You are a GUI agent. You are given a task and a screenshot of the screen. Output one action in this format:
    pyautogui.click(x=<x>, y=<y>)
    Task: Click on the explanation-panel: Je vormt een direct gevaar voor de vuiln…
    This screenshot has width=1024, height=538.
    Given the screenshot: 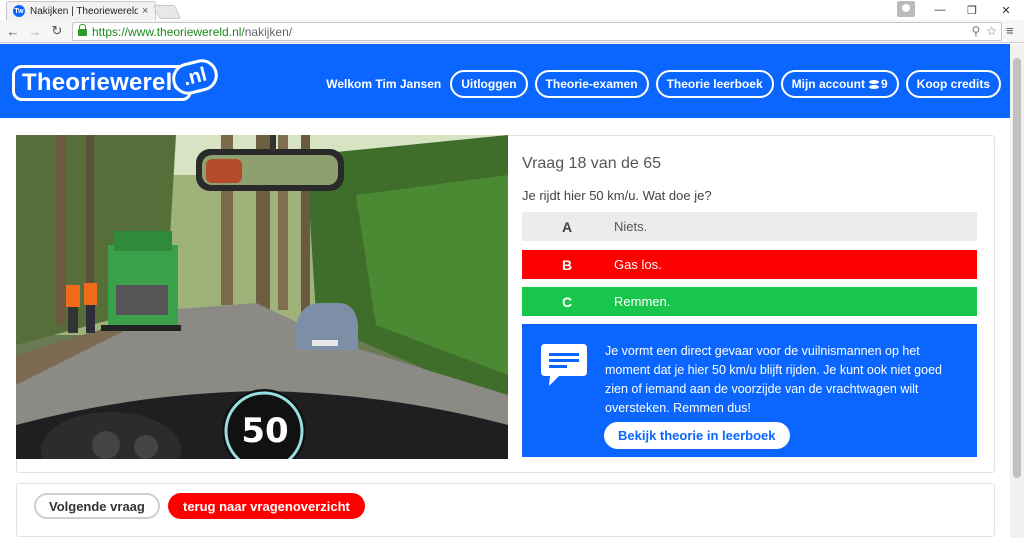 What is the action you would take?
    pyautogui.click(x=749, y=390)
    